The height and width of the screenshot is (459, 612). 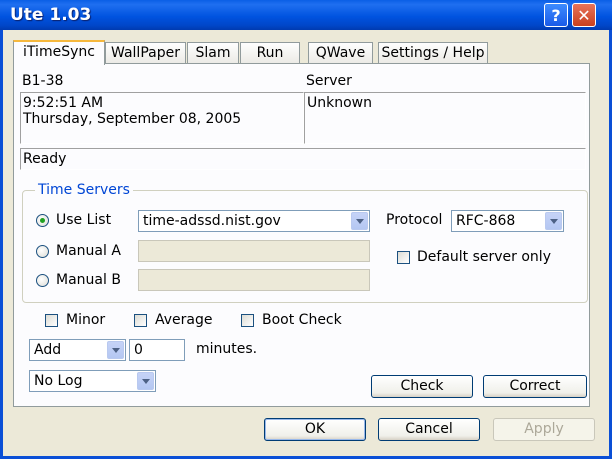 I want to click on apply-button: Apply, so click(x=544, y=429).